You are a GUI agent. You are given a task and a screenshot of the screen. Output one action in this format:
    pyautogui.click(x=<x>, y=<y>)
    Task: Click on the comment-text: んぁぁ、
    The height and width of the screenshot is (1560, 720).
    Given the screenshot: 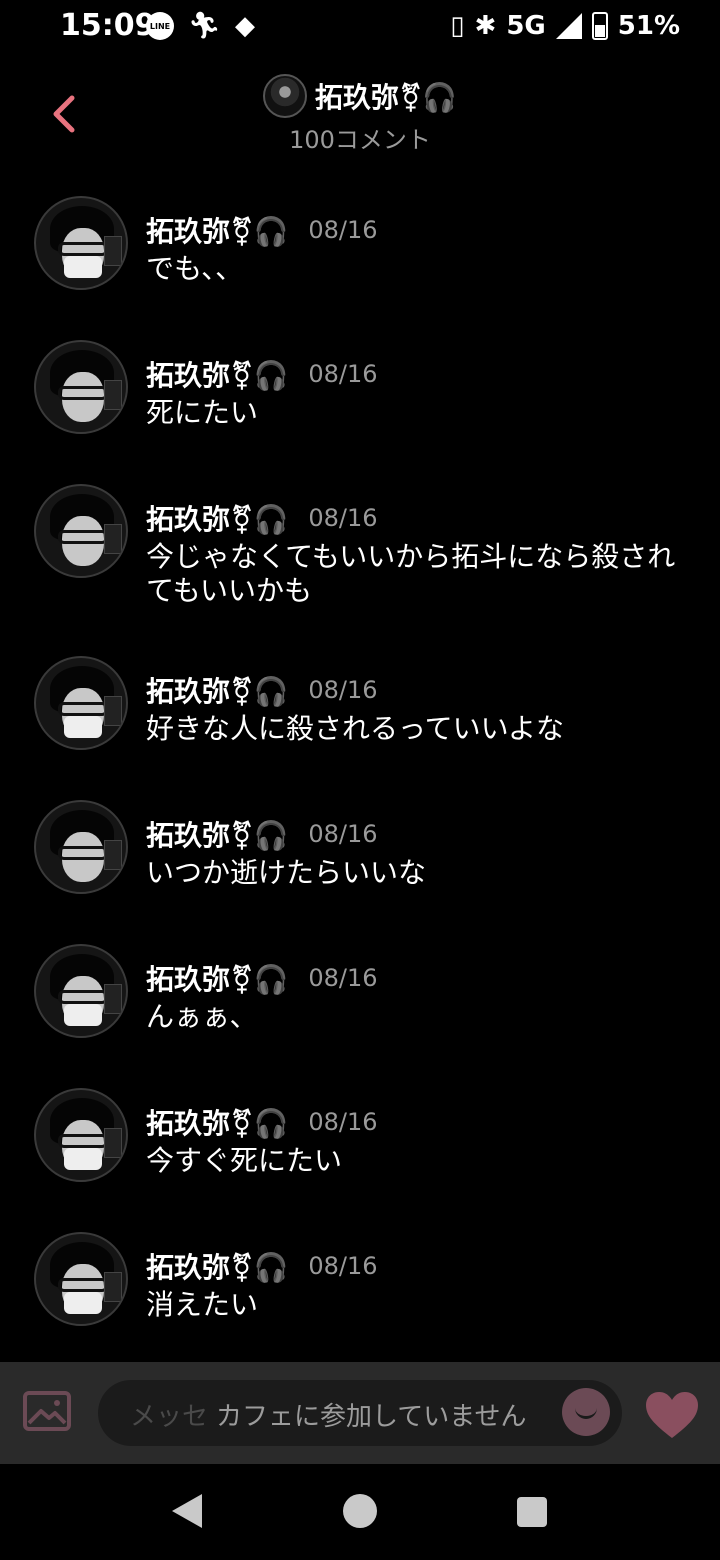 What is the action you would take?
    pyautogui.click(x=202, y=1016)
    